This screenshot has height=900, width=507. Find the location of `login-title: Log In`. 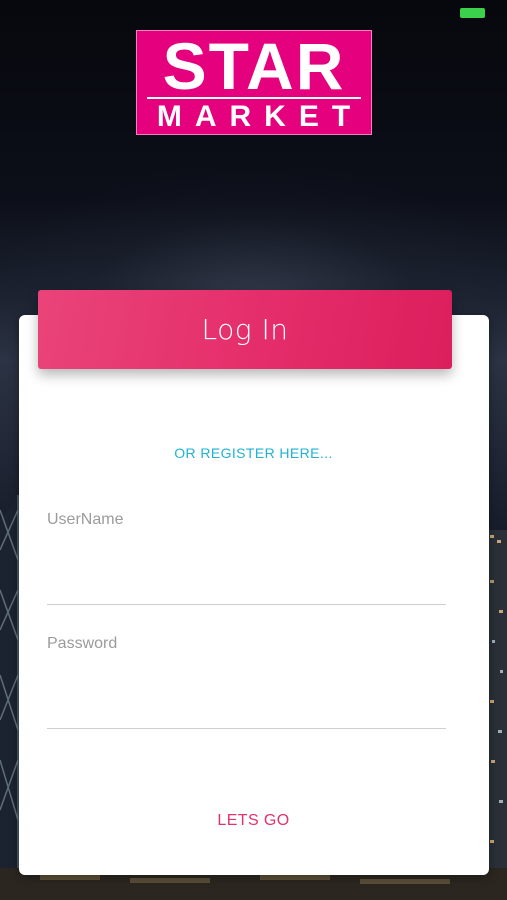

login-title: Log In is located at coordinates (245, 329).